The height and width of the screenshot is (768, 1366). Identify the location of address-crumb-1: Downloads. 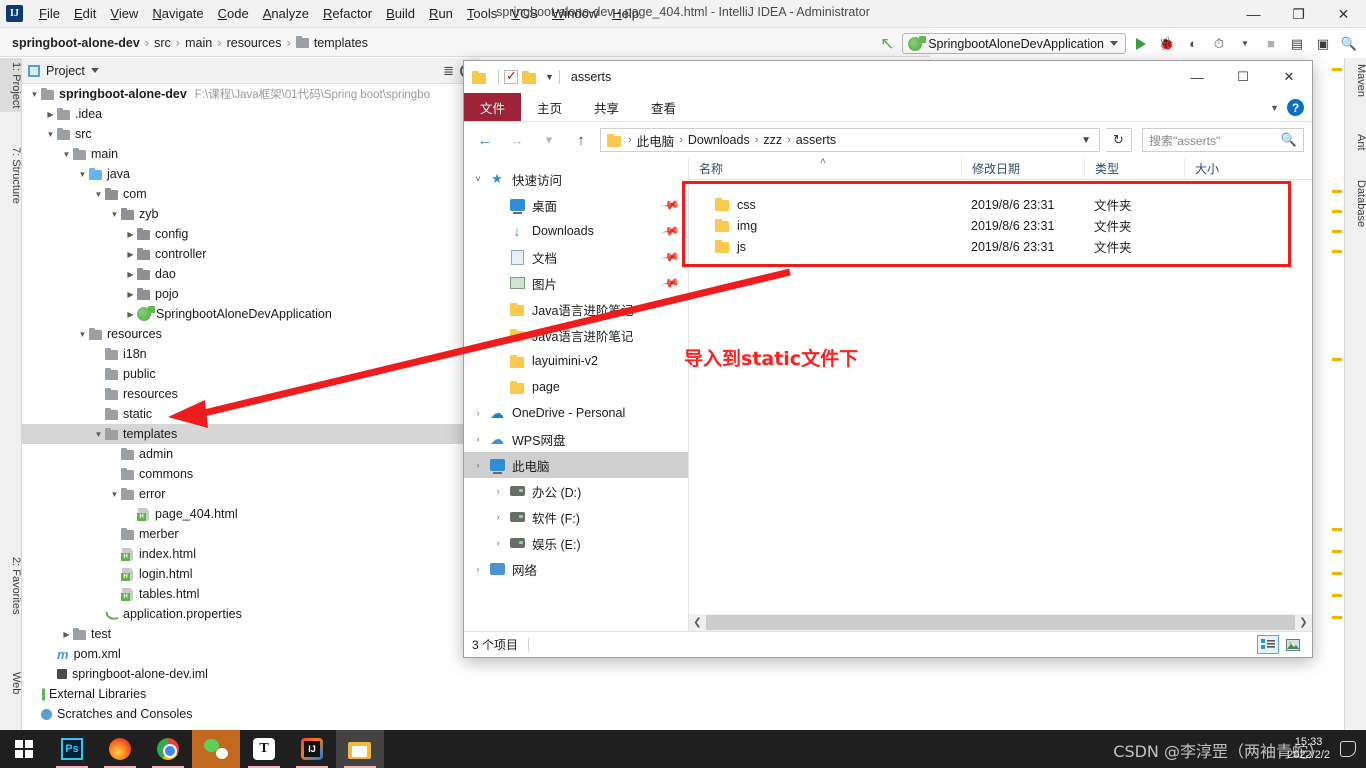
(719, 140).